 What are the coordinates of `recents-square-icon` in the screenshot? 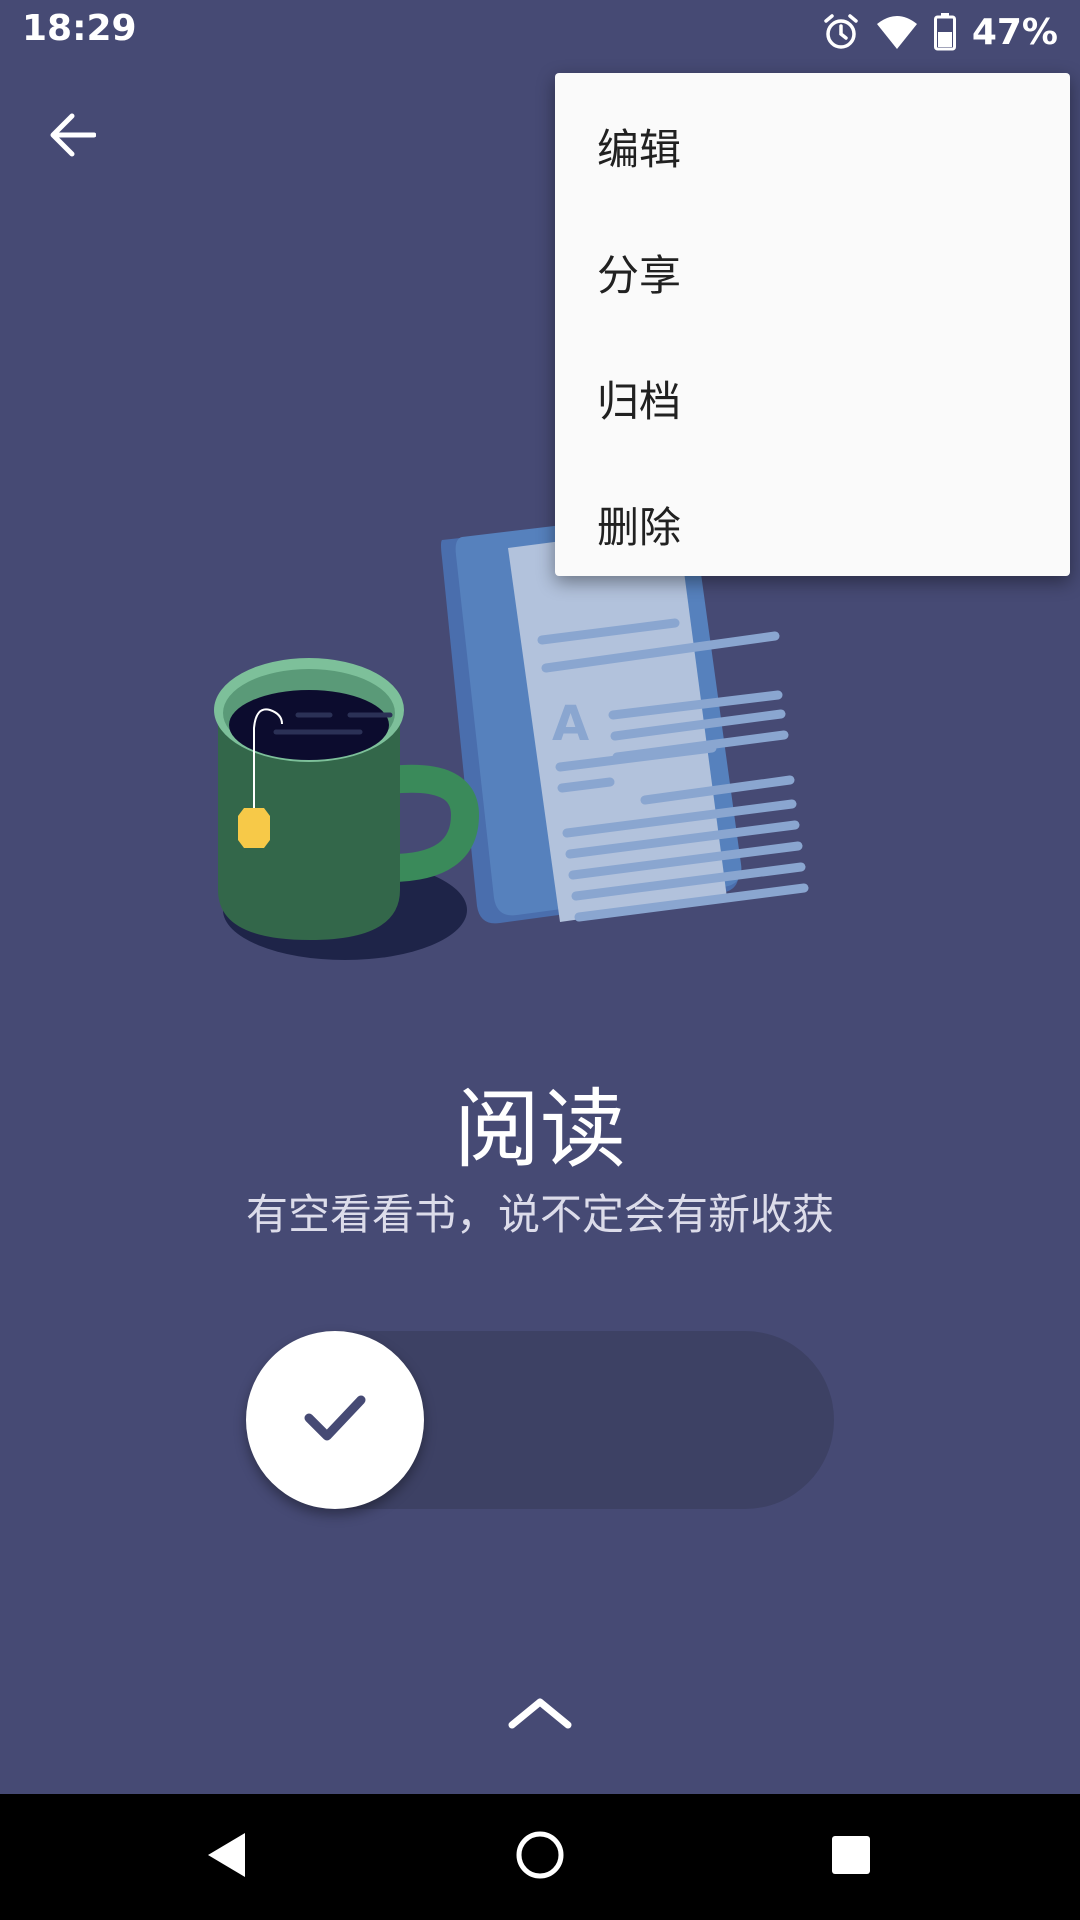 It's located at (851, 1857).